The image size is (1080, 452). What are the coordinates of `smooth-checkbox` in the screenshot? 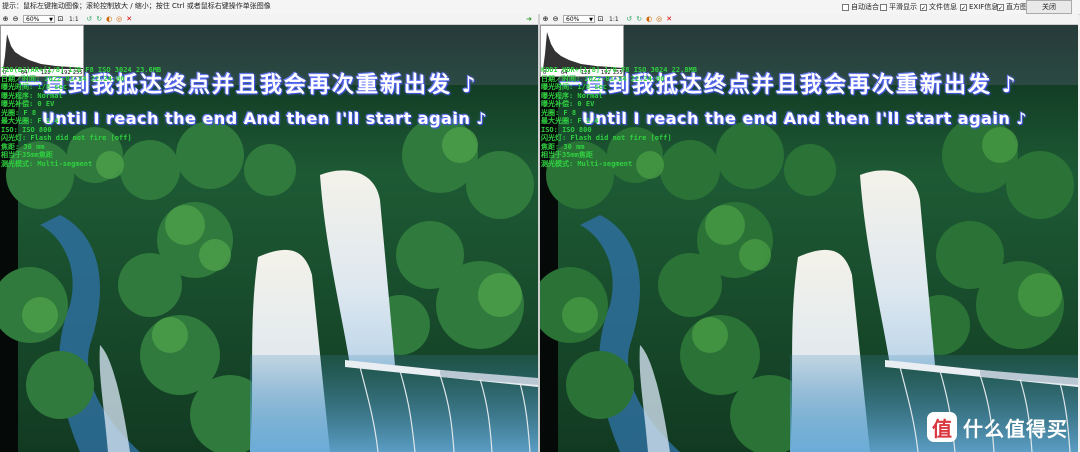 It's located at (883, 7).